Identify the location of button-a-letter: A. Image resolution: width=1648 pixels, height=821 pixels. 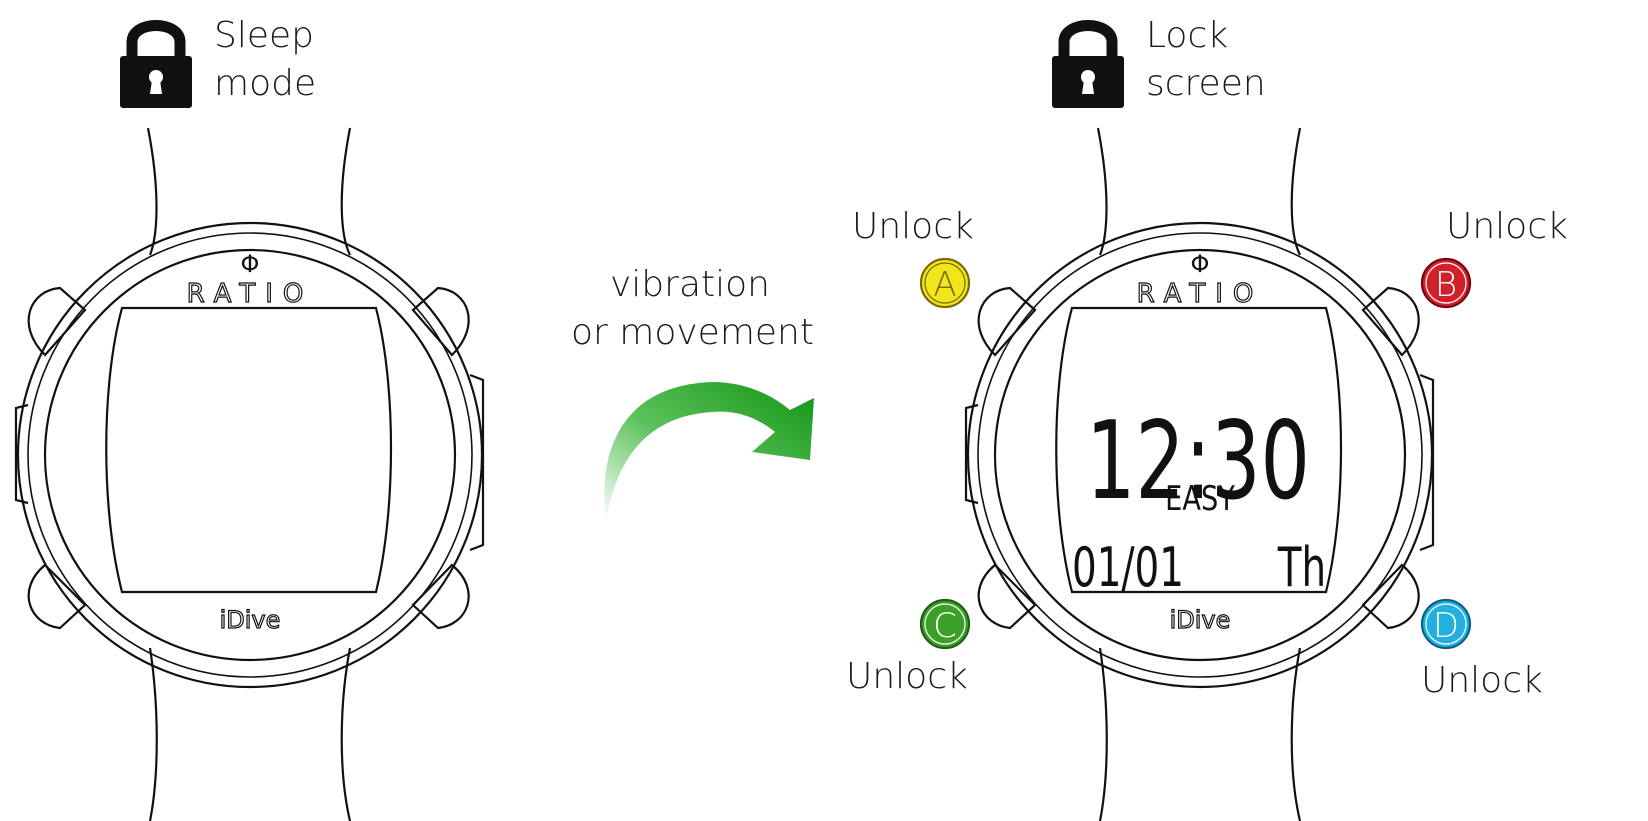
(944, 285).